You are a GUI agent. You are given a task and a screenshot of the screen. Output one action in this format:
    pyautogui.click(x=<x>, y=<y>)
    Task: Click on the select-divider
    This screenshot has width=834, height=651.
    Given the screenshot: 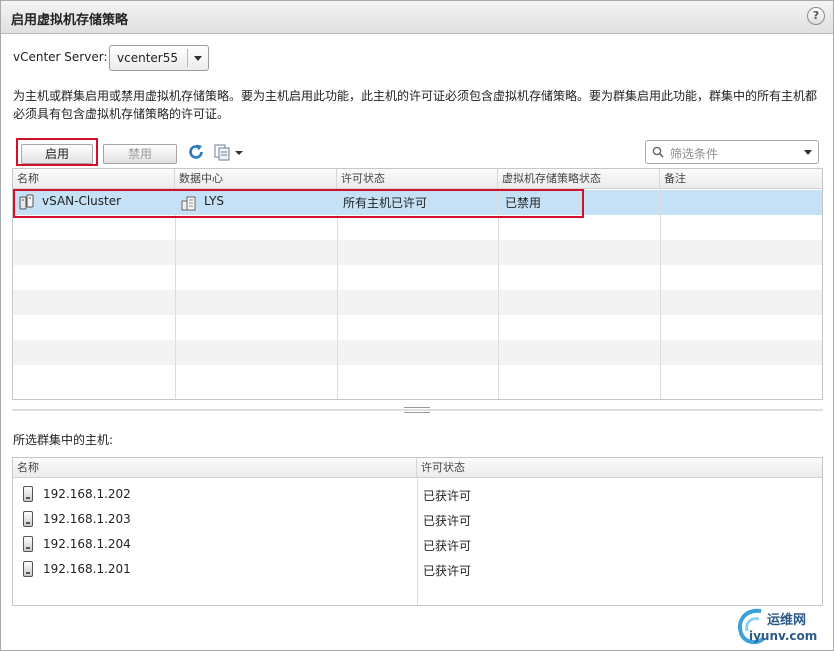 What is the action you would take?
    pyautogui.click(x=187, y=58)
    